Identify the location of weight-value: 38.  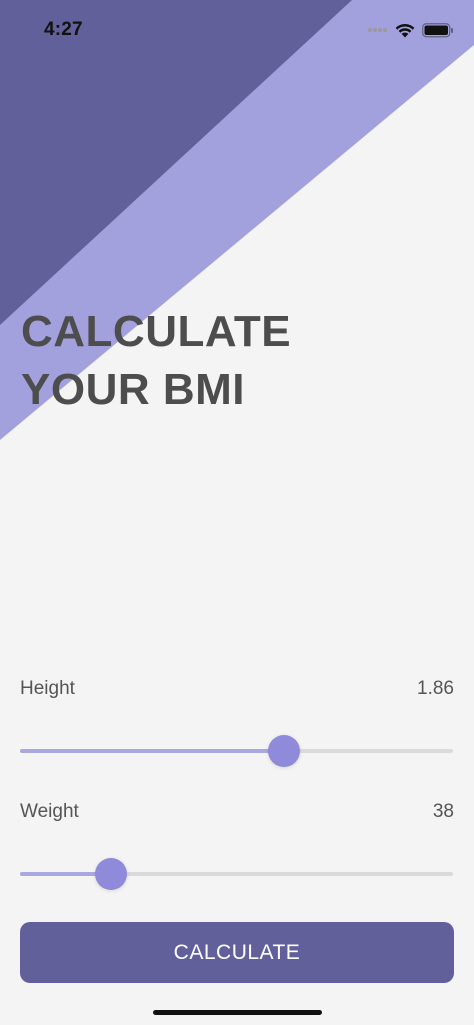
(443, 811).